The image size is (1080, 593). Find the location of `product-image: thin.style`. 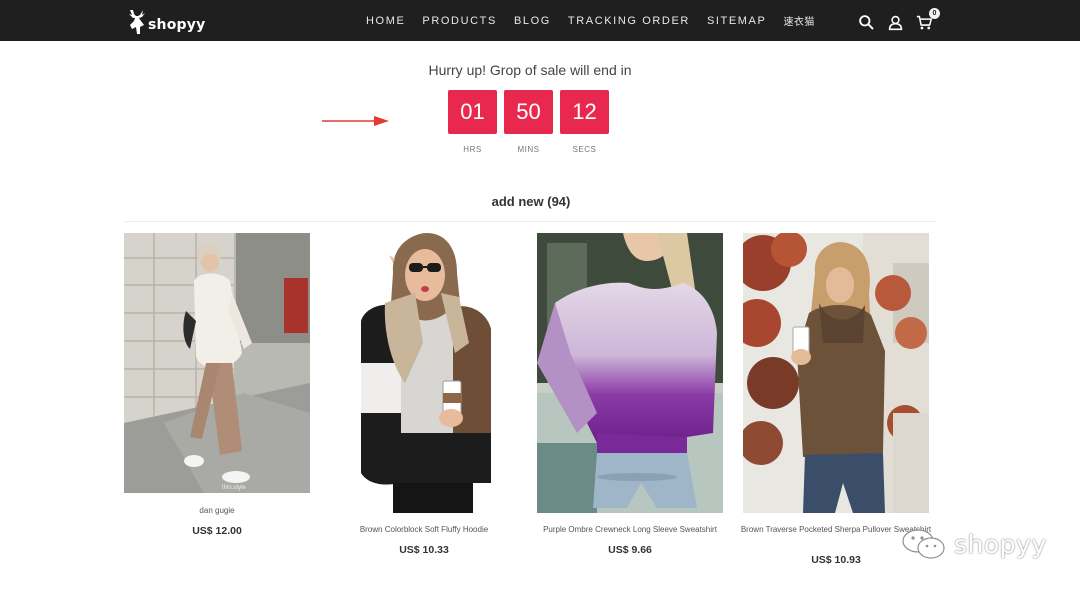

product-image: thin.style is located at coordinates (217, 363).